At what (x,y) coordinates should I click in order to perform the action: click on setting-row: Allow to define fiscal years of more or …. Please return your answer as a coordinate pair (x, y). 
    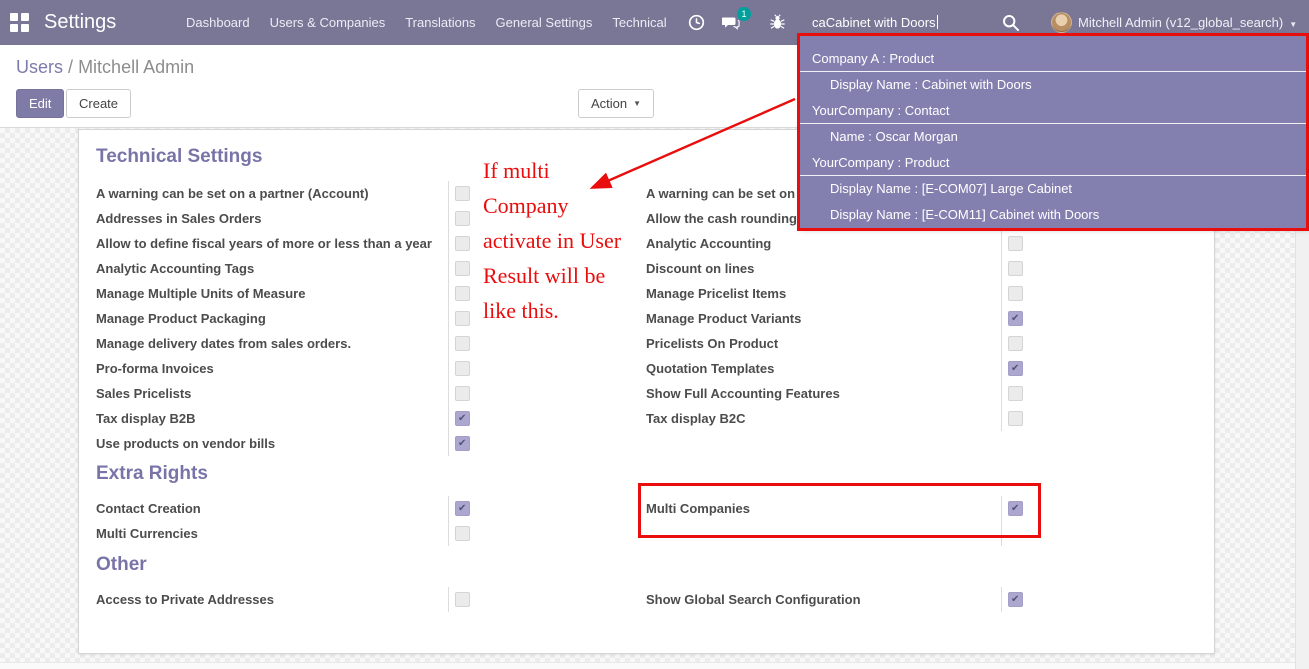
    Looking at the image, I should click on (301, 243).